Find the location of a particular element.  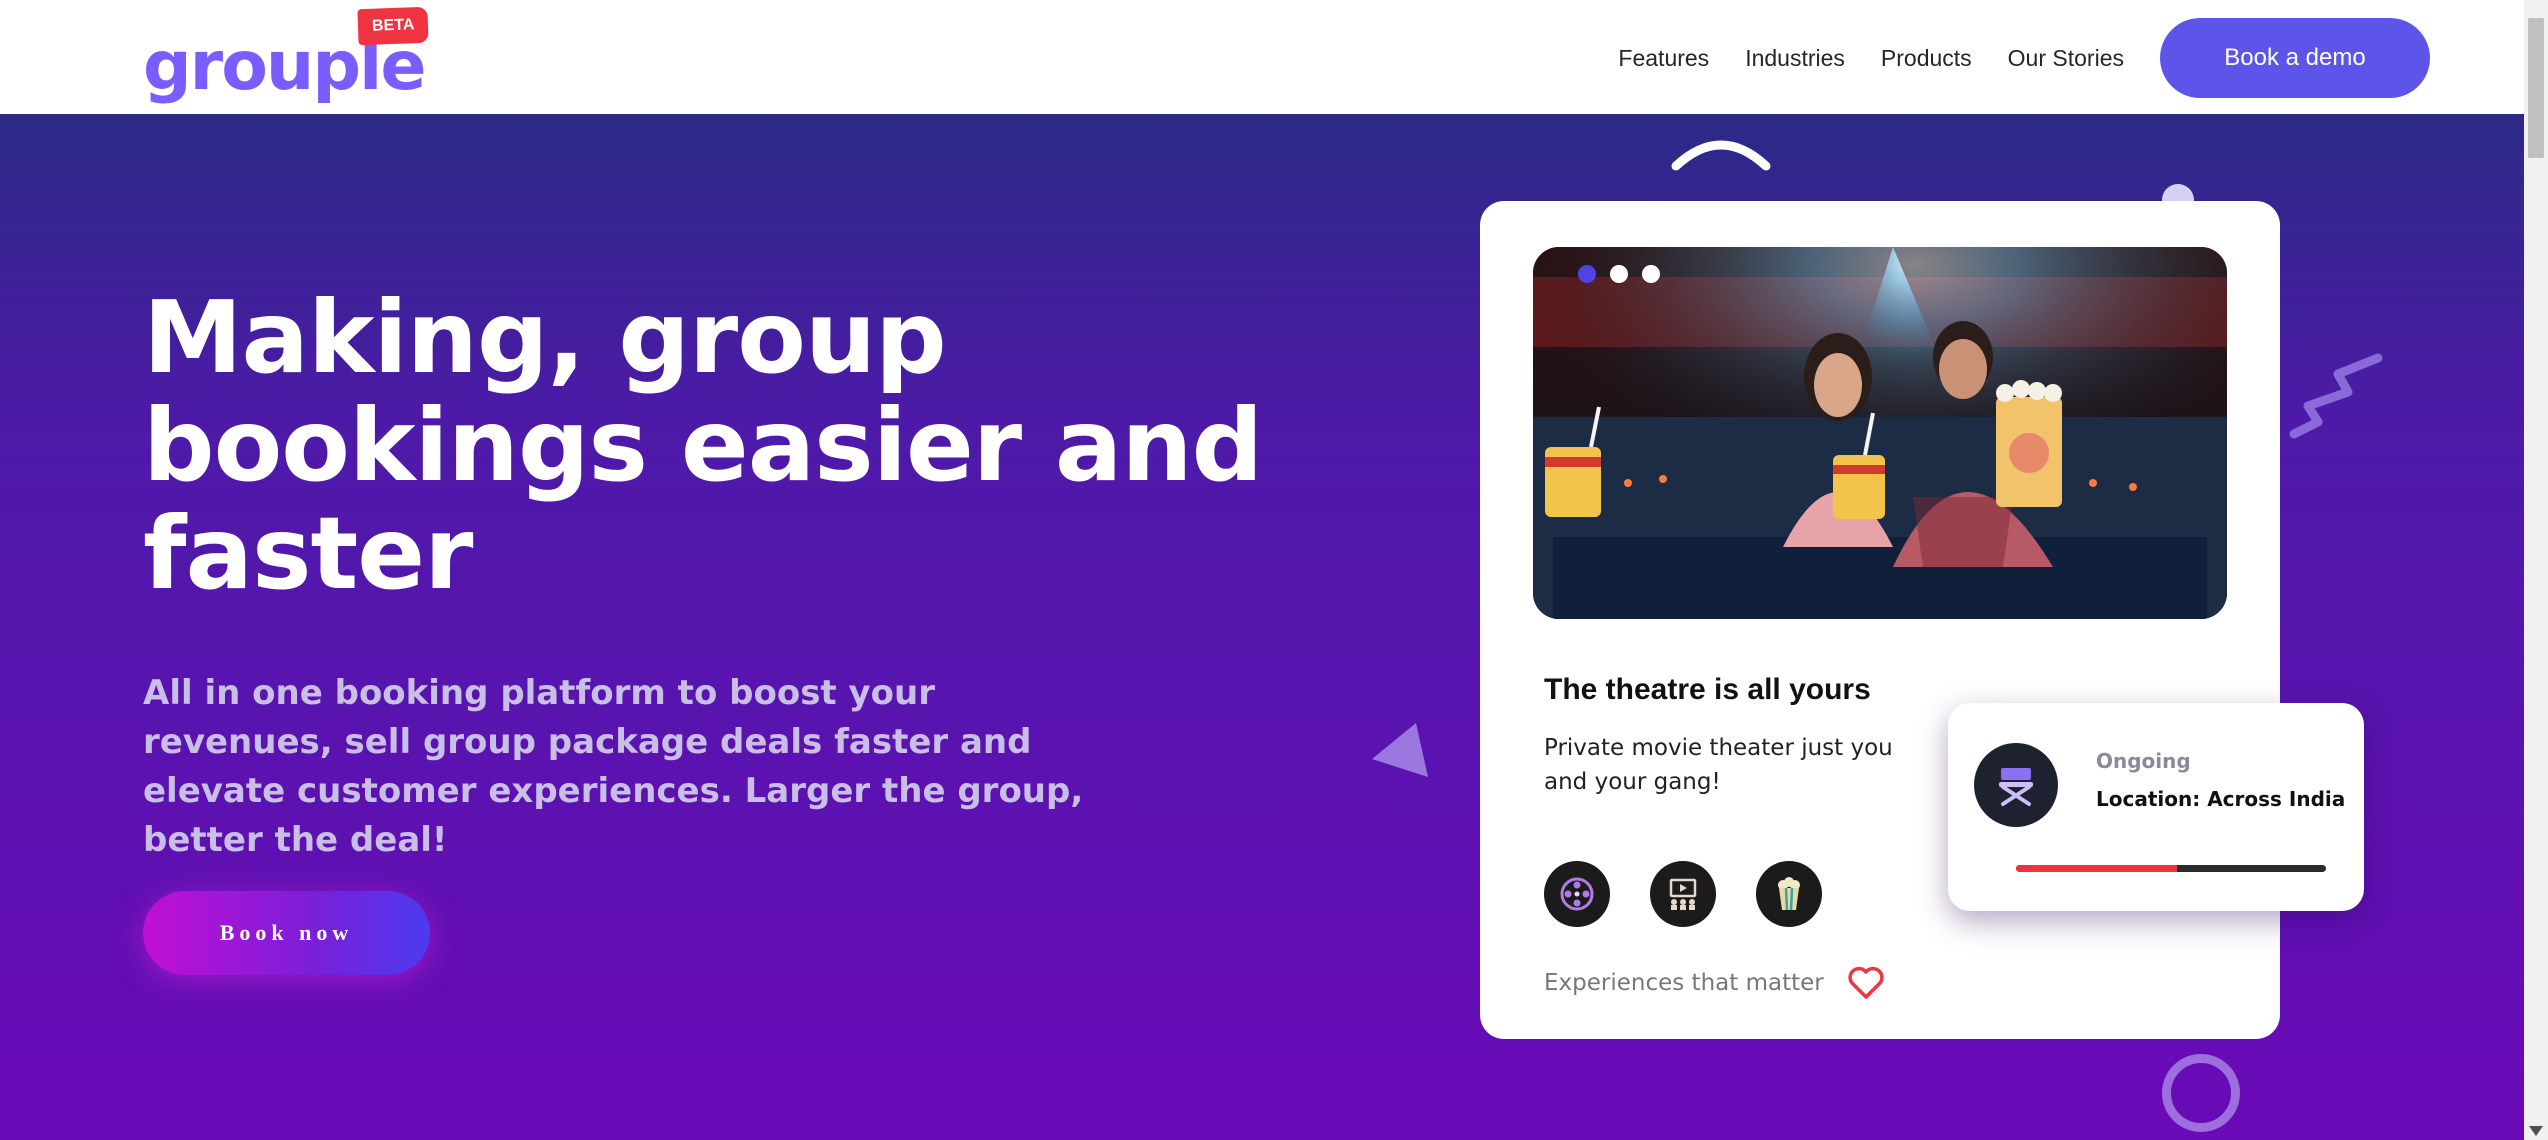

scrollbar-thumb is located at coordinates (2536, 88).